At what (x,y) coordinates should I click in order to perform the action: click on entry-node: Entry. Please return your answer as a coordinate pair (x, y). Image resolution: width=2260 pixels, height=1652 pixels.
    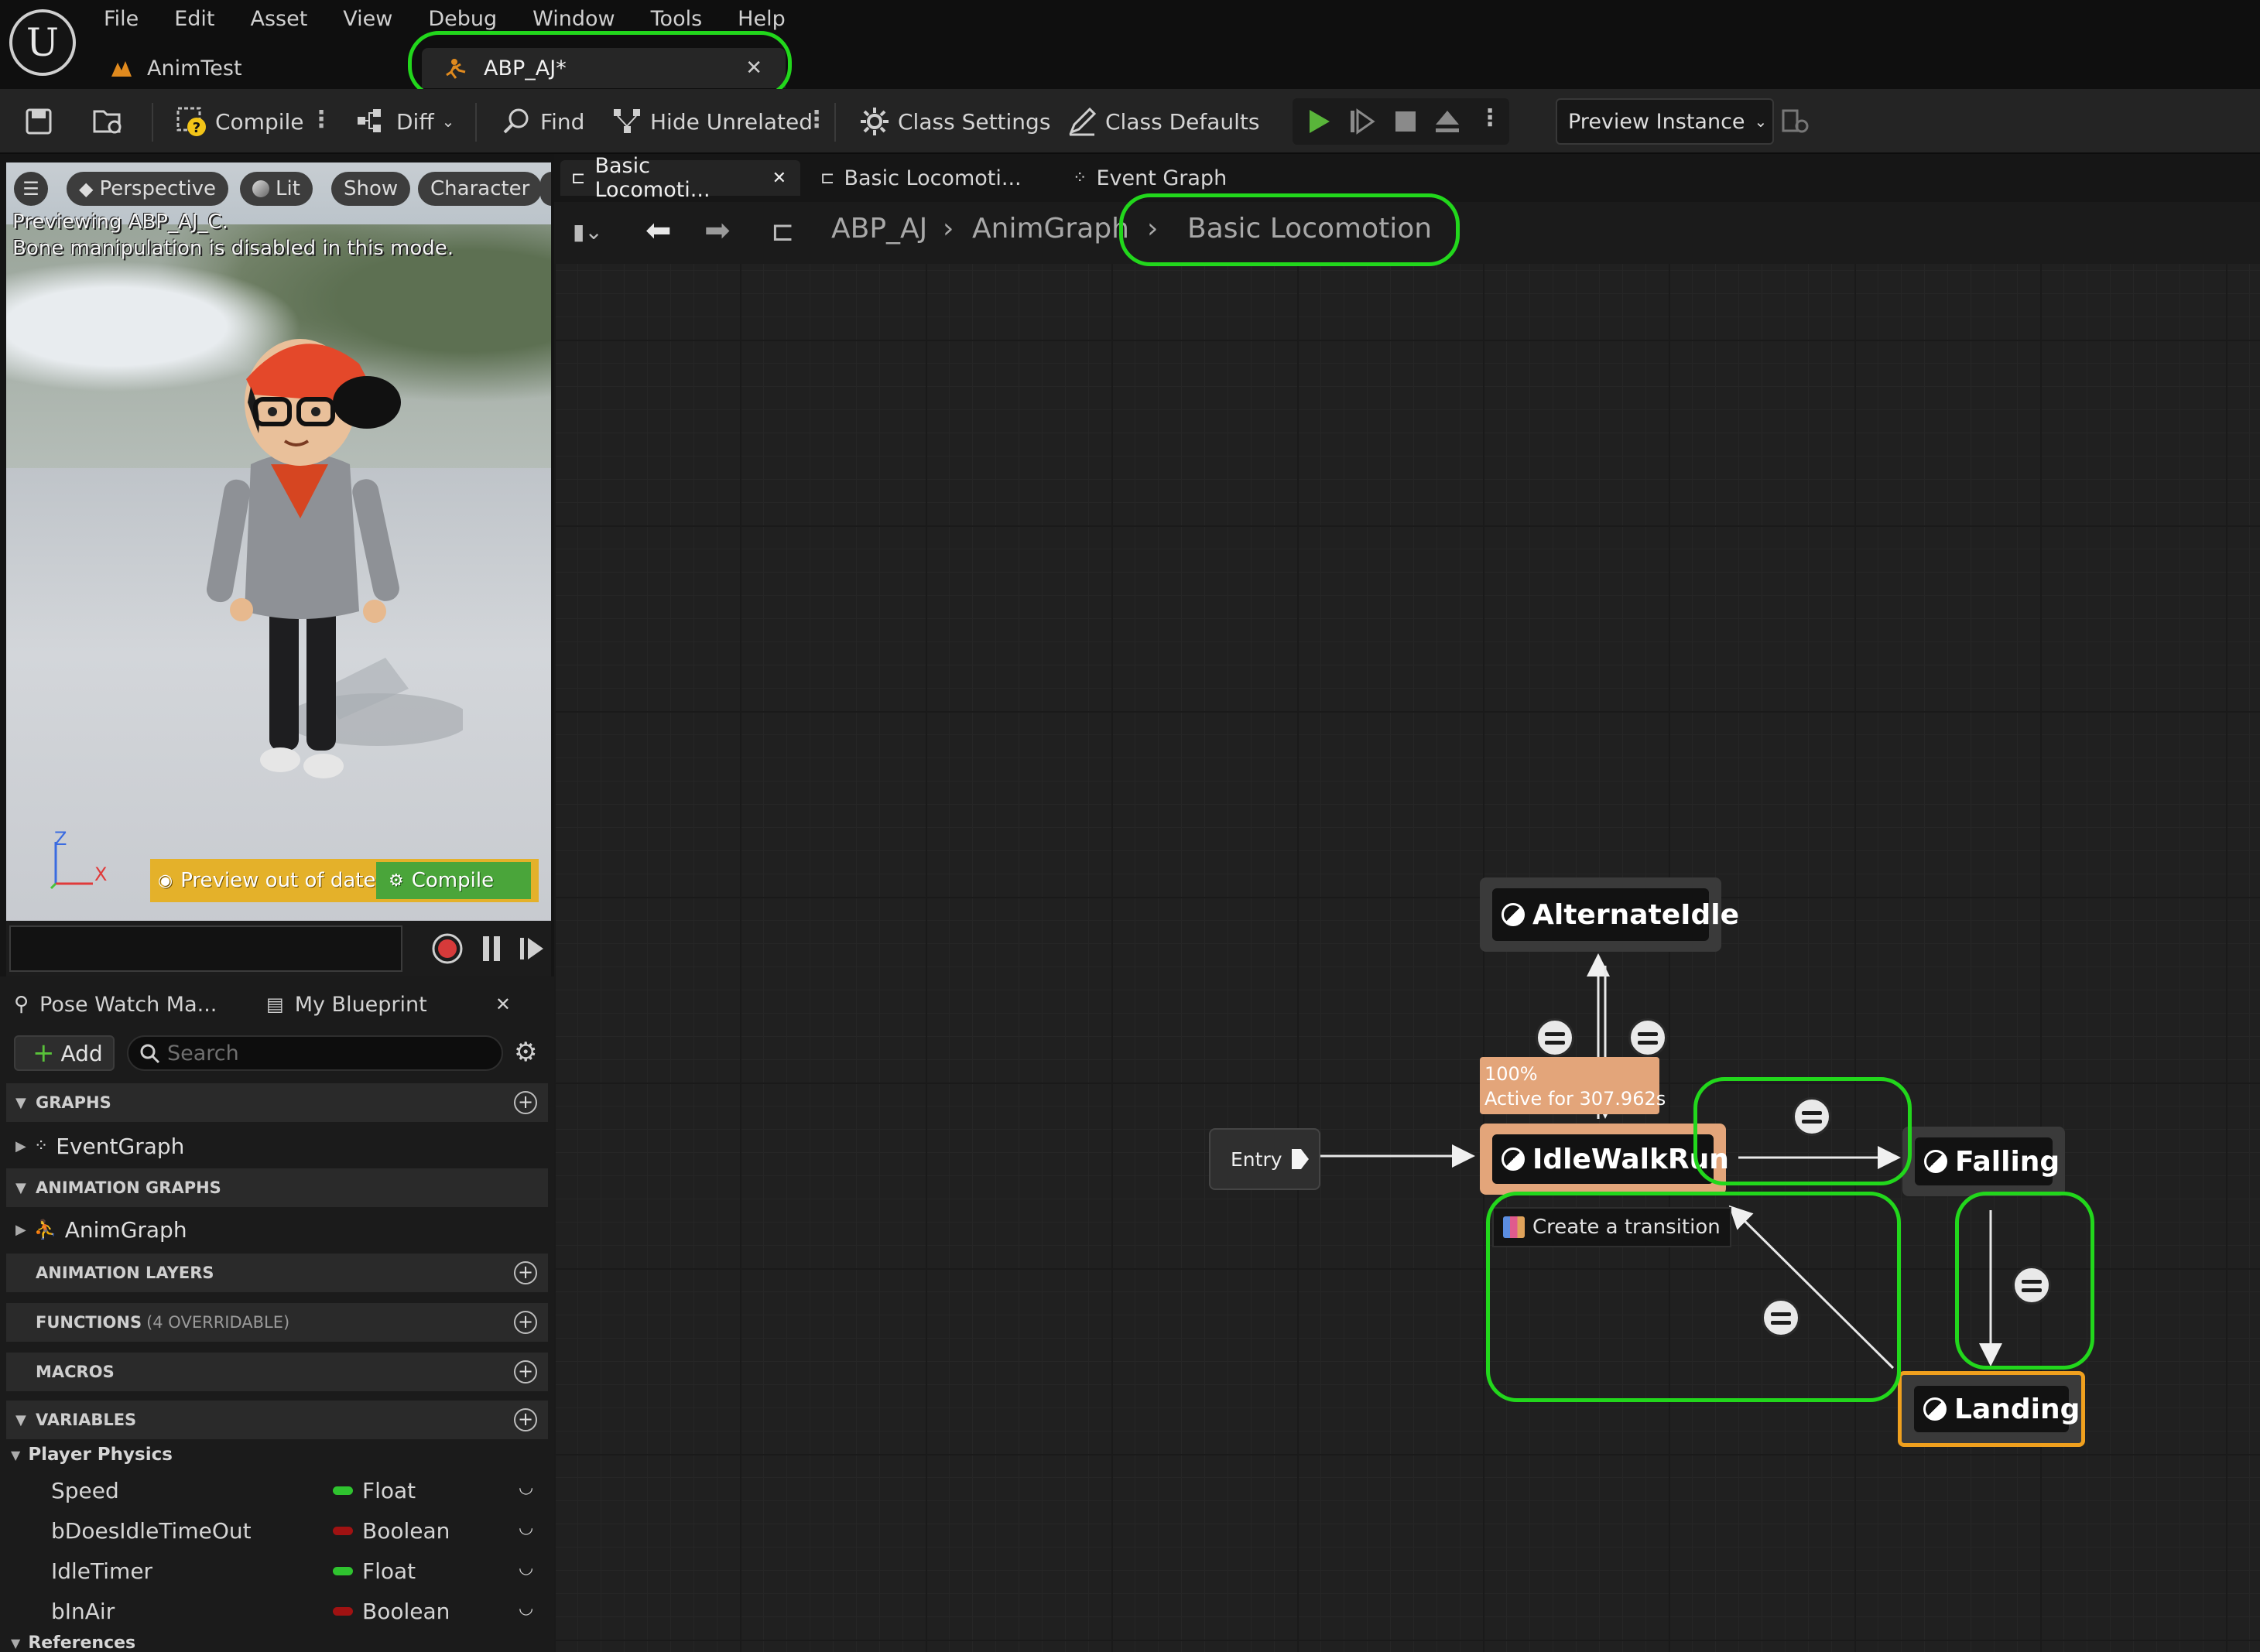
    Looking at the image, I should click on (1264, 1159).